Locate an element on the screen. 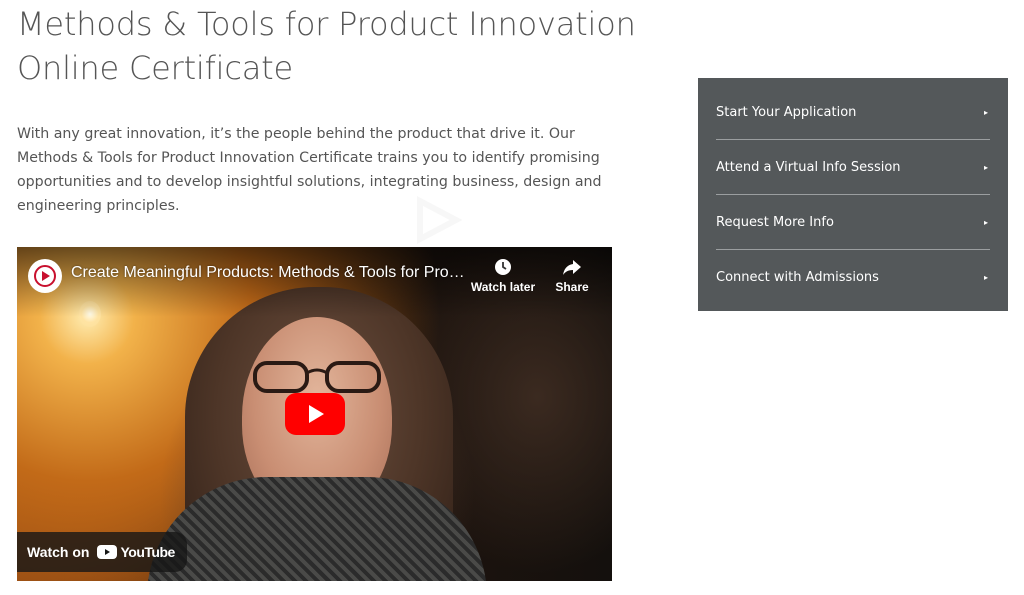 The image size is (1024, 595). share-label: Share is located at coordinates (572, 287).